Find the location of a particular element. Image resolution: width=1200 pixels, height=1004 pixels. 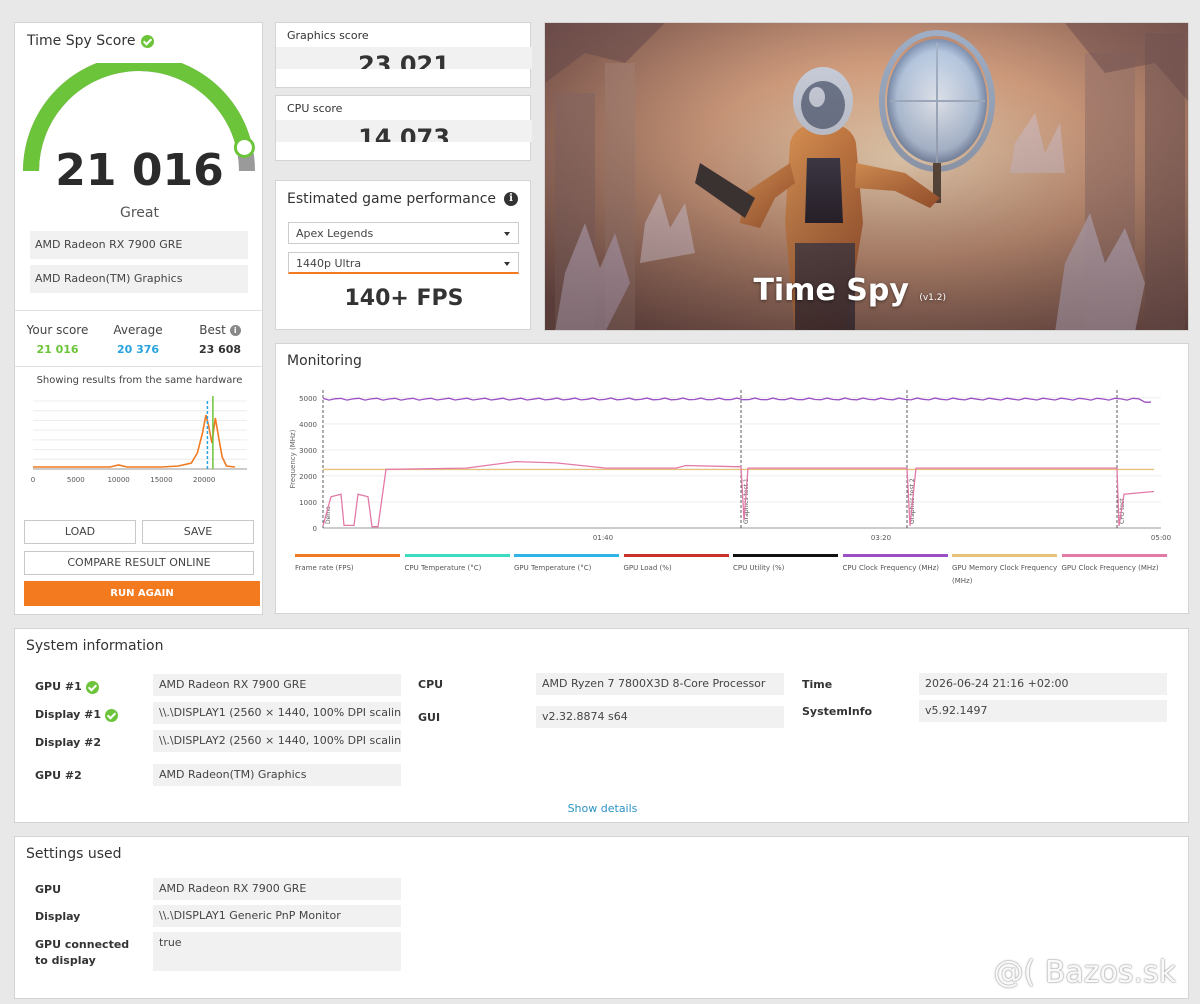

distribution-tick-label: 20000 is located at coordinates (204, 480).